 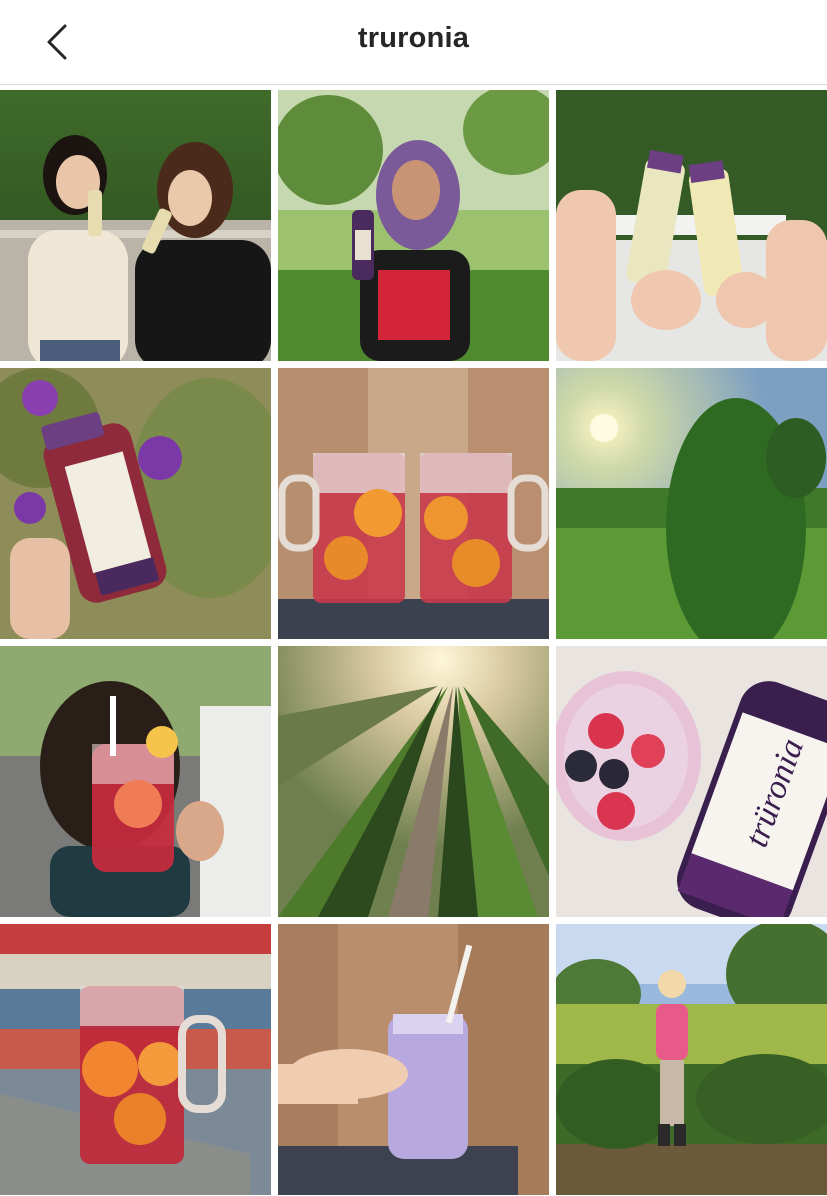 What do you see at coordinates (413, 38) in the screenshot?
I see `page-title: truronia` at bounding box center [413, 38].